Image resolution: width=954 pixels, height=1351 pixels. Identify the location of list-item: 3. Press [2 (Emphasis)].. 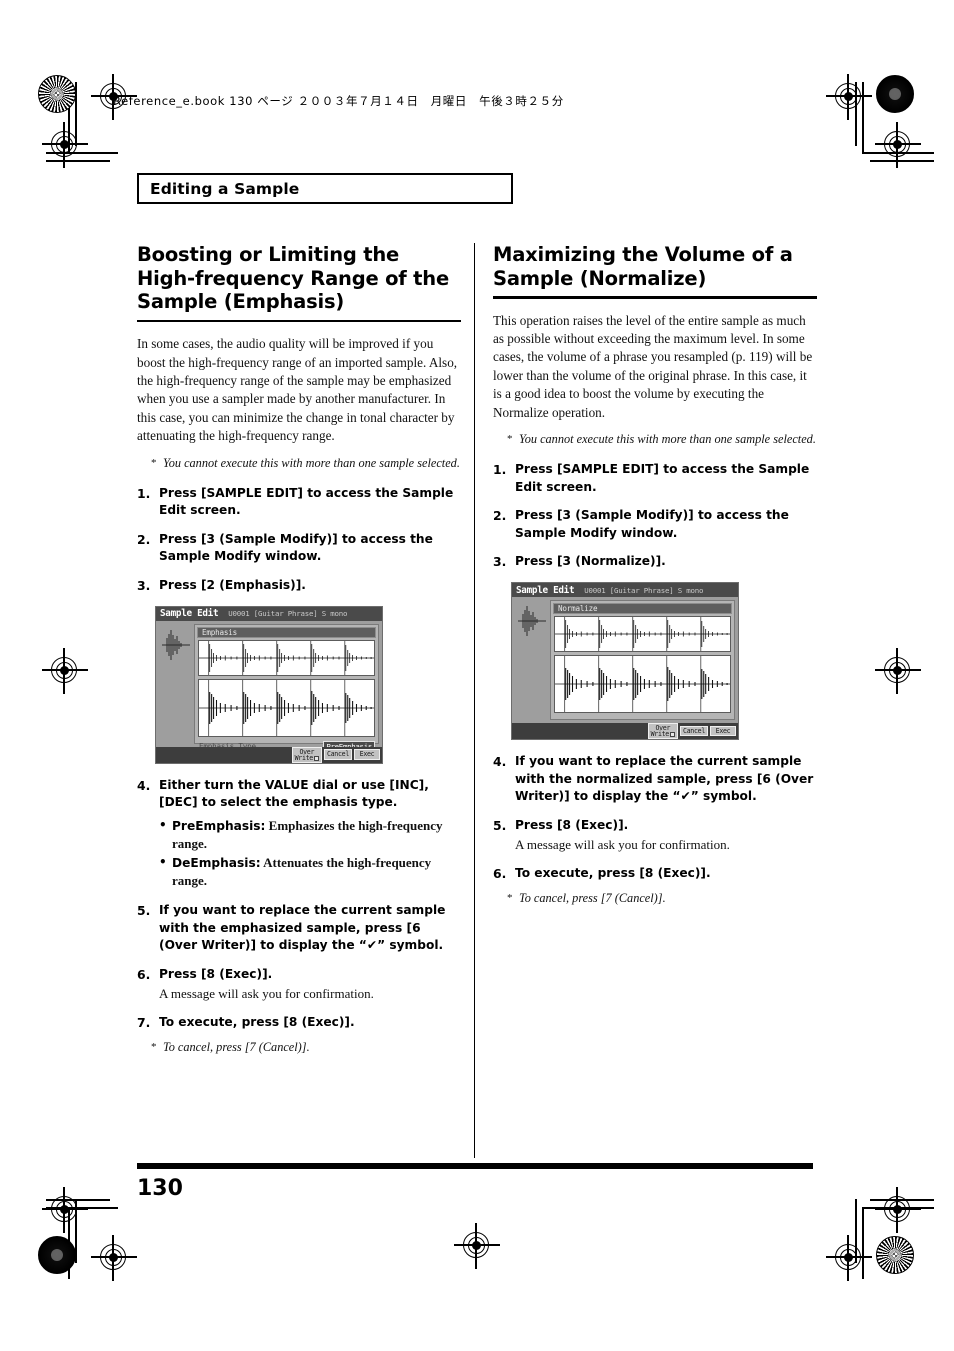
(299, 586).